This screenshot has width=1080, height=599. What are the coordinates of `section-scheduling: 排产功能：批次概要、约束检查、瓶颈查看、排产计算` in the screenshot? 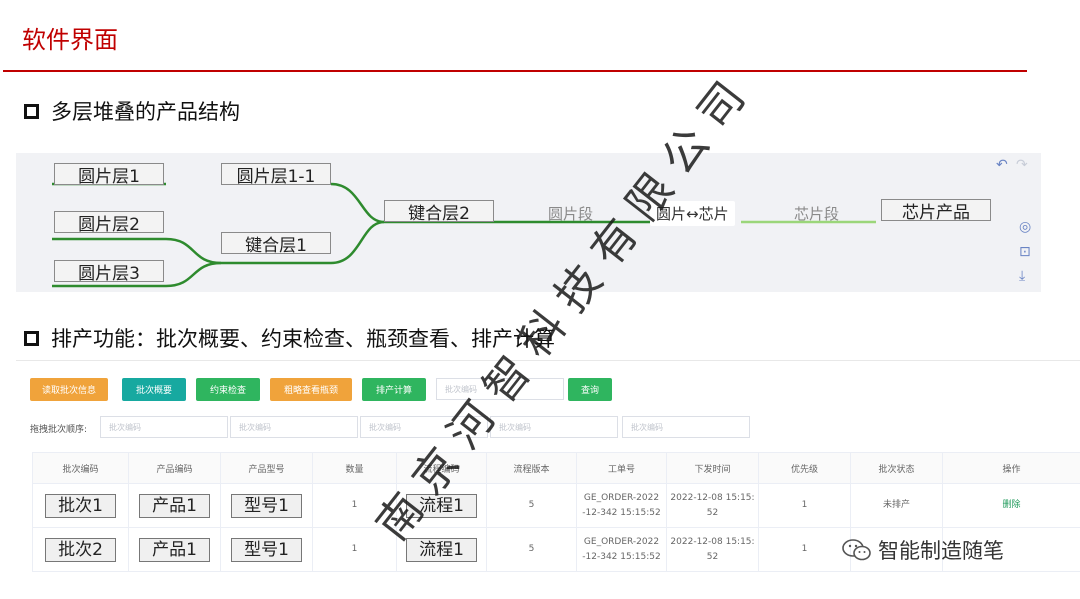 It's located at (289, 338).